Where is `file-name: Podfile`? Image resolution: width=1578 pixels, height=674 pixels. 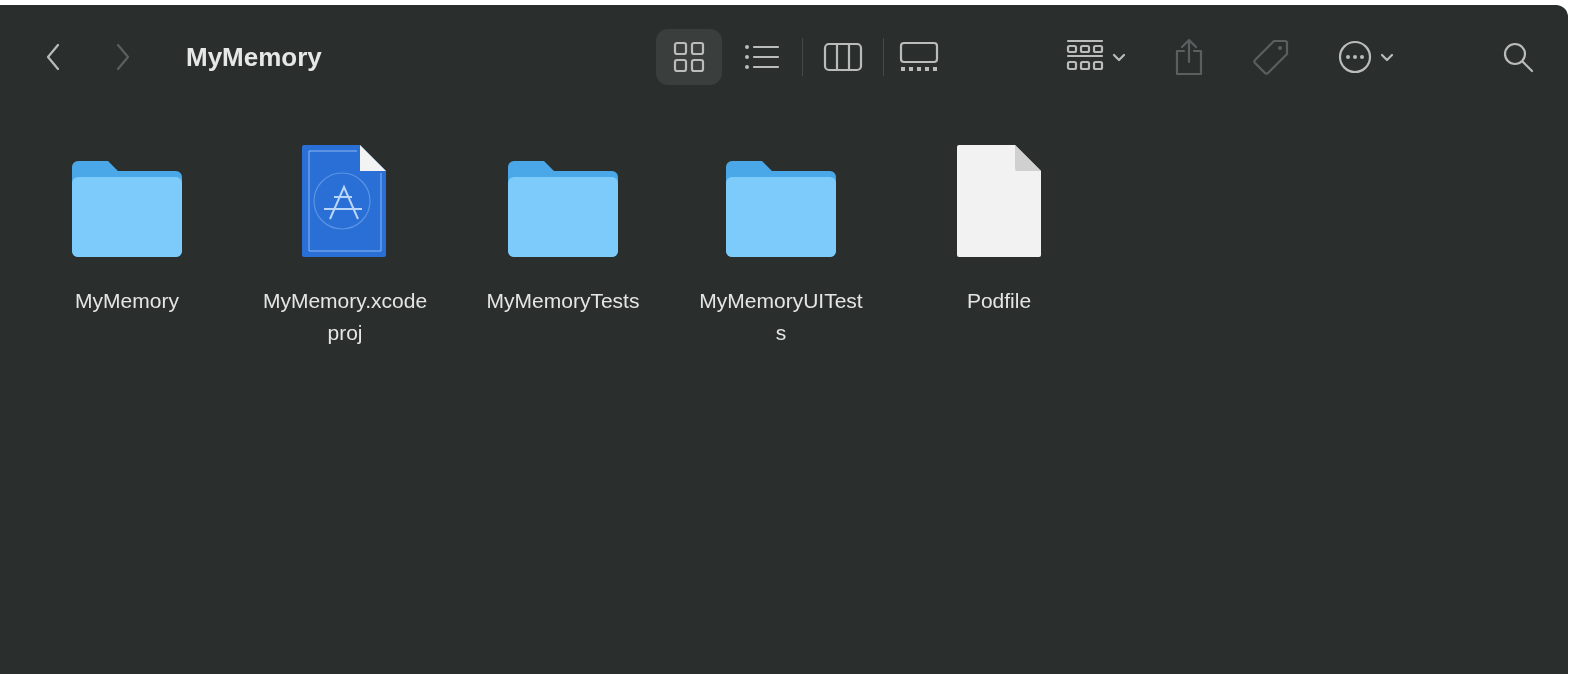
file-name: Podfile is located at coordinates (999, 301).